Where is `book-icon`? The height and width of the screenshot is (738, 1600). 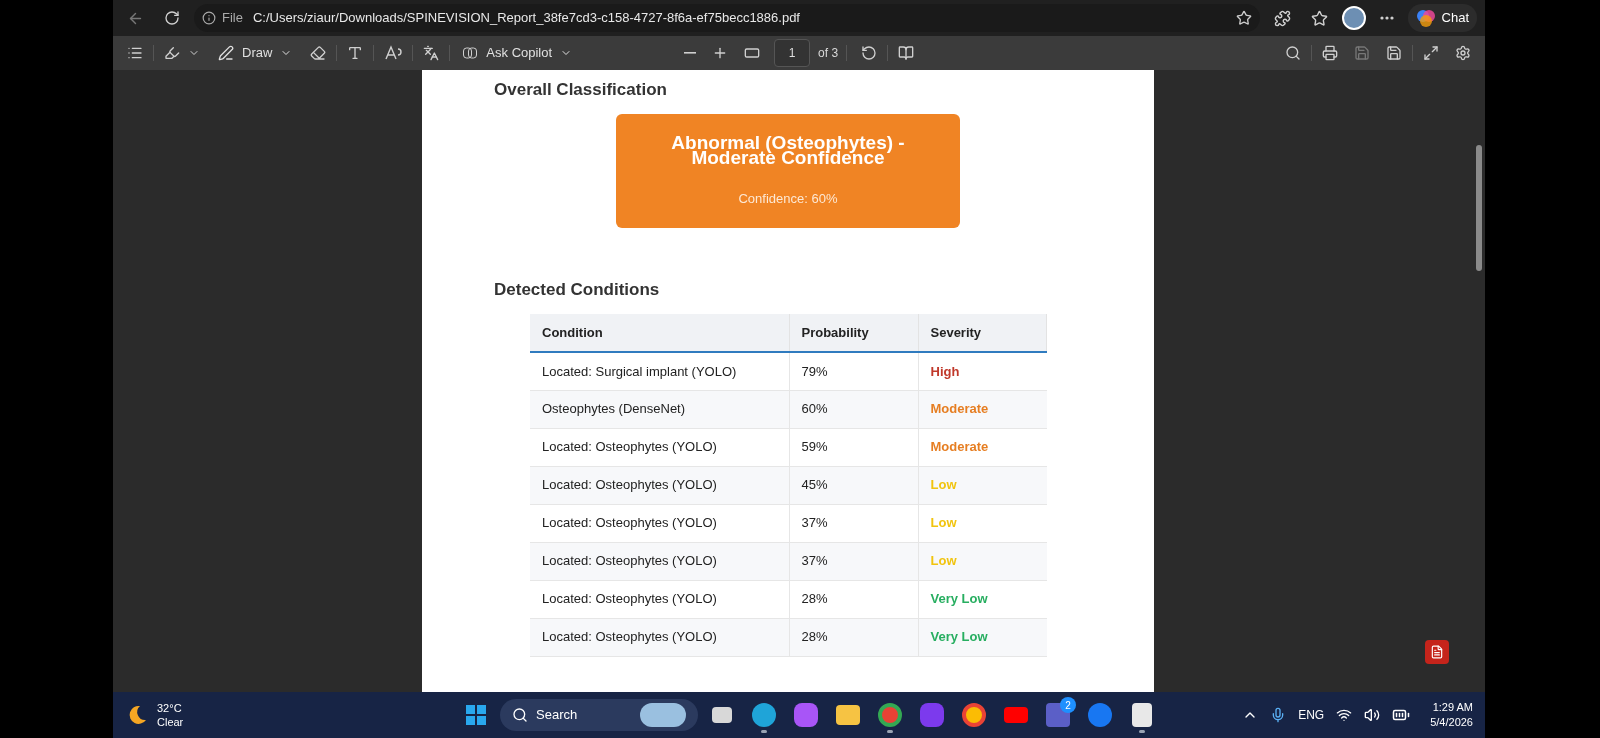
book-icon is located at coordinates (906, 53).